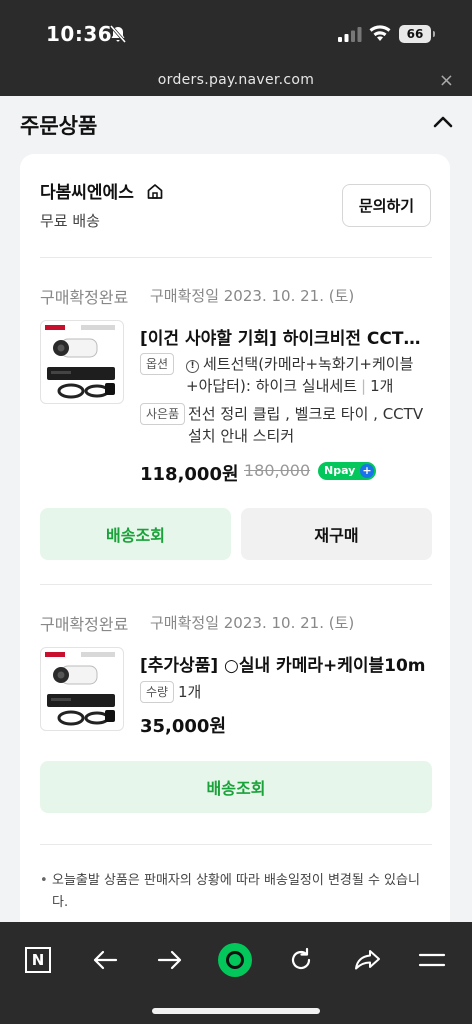  Describe the element at coordinates (301, 960) in the screenshot. I see `refresh-icon` at that location.